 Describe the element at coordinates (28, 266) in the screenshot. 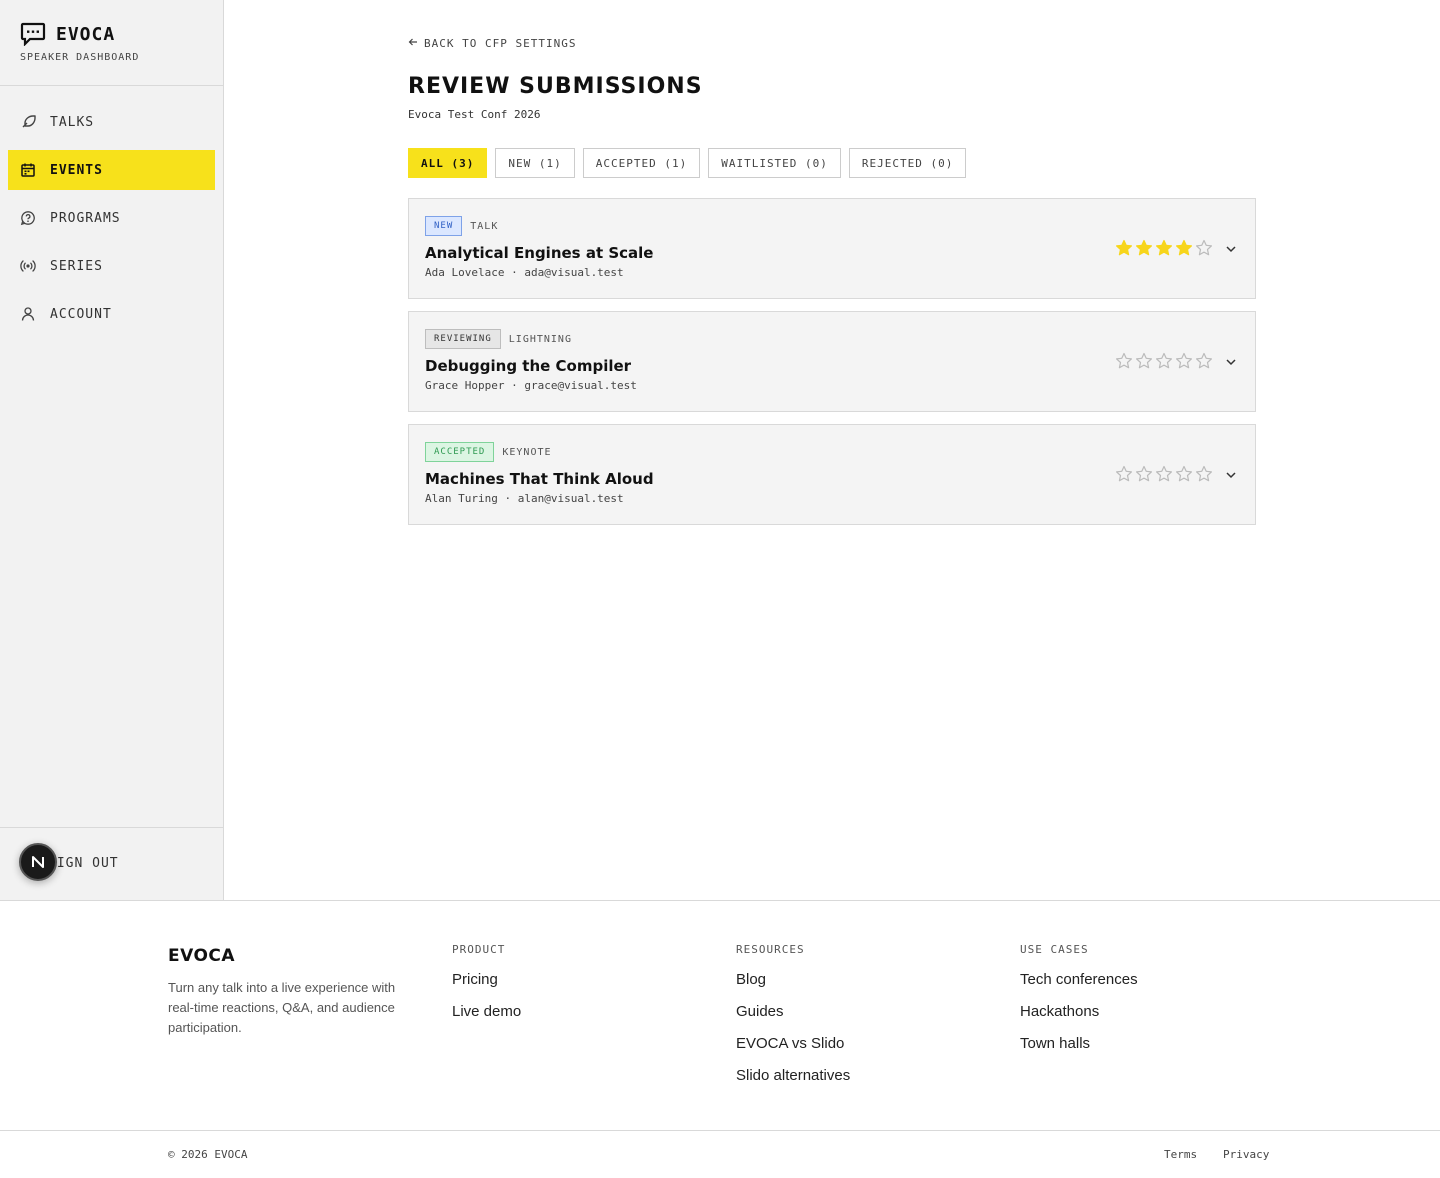

I see `broadcast-icon` at that location.